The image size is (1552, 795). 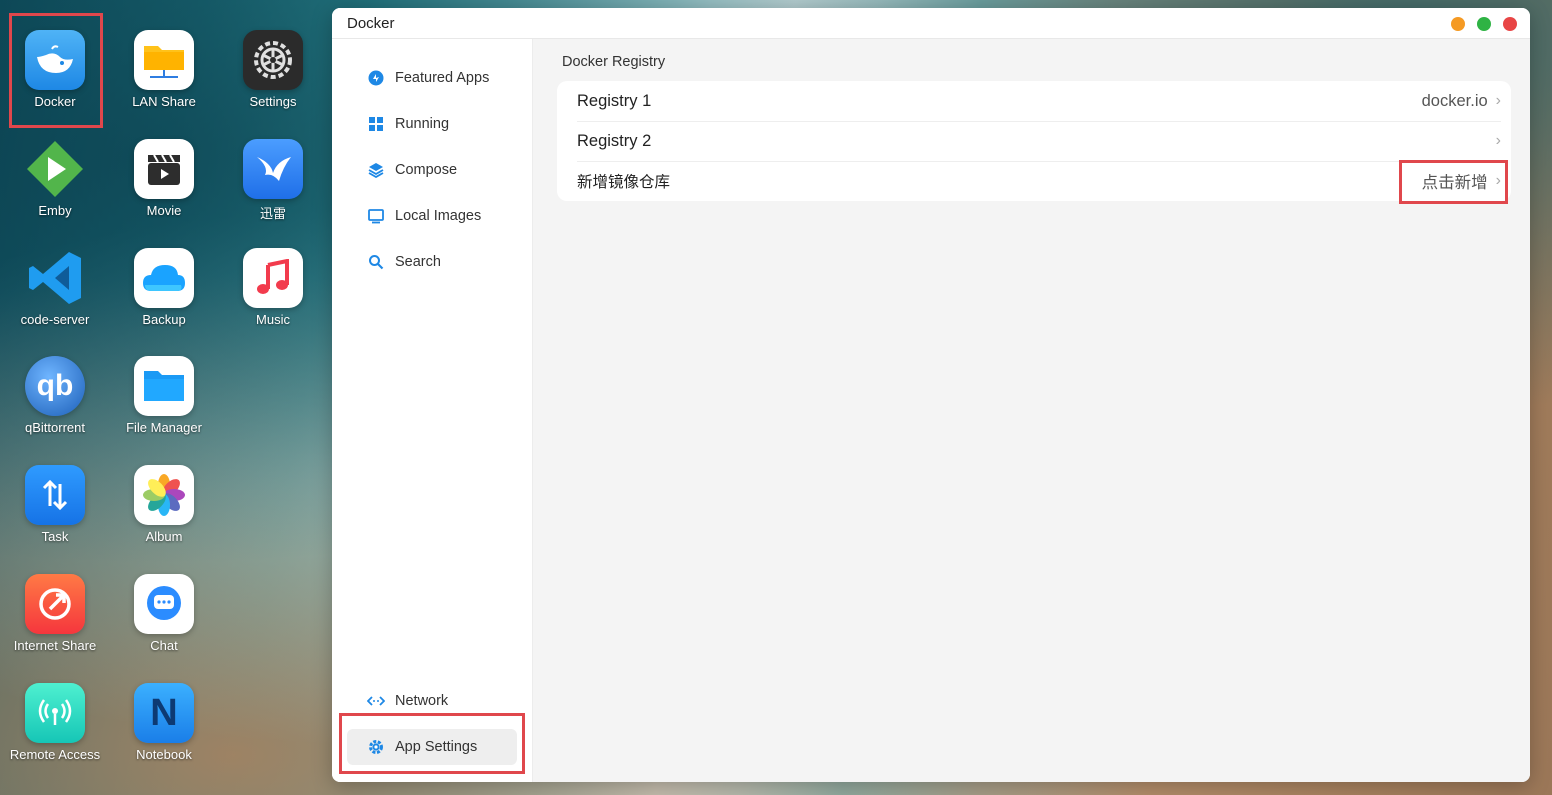 I want to click on desktop-icon-backup: Backup, so click(x=164, y=287).